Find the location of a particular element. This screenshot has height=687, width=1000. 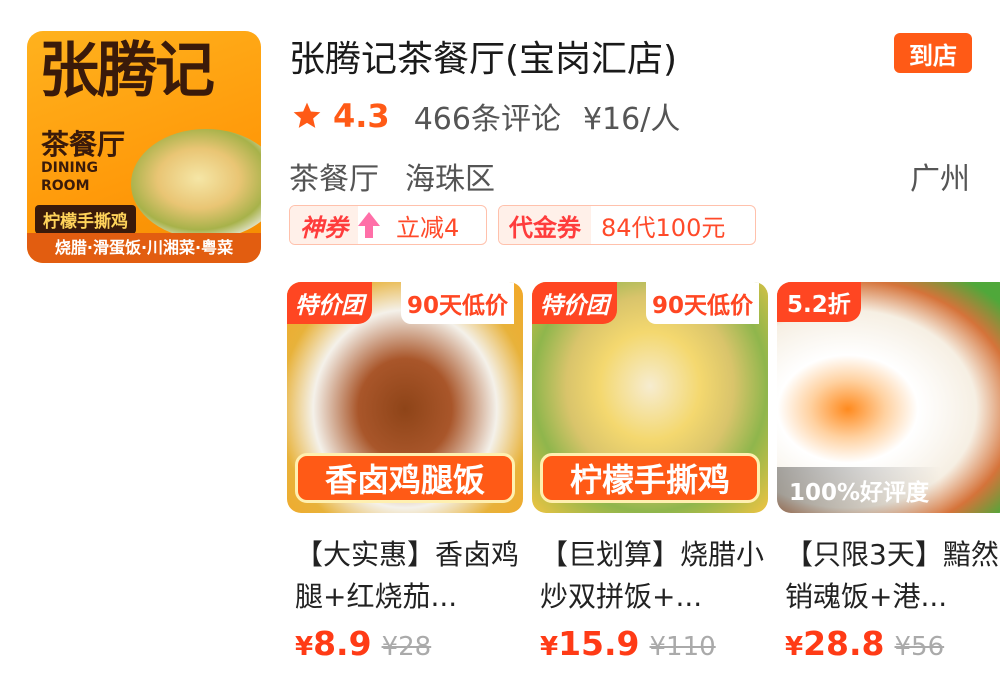

coupon-label: 代金券 is located at coordinates (545, 225).